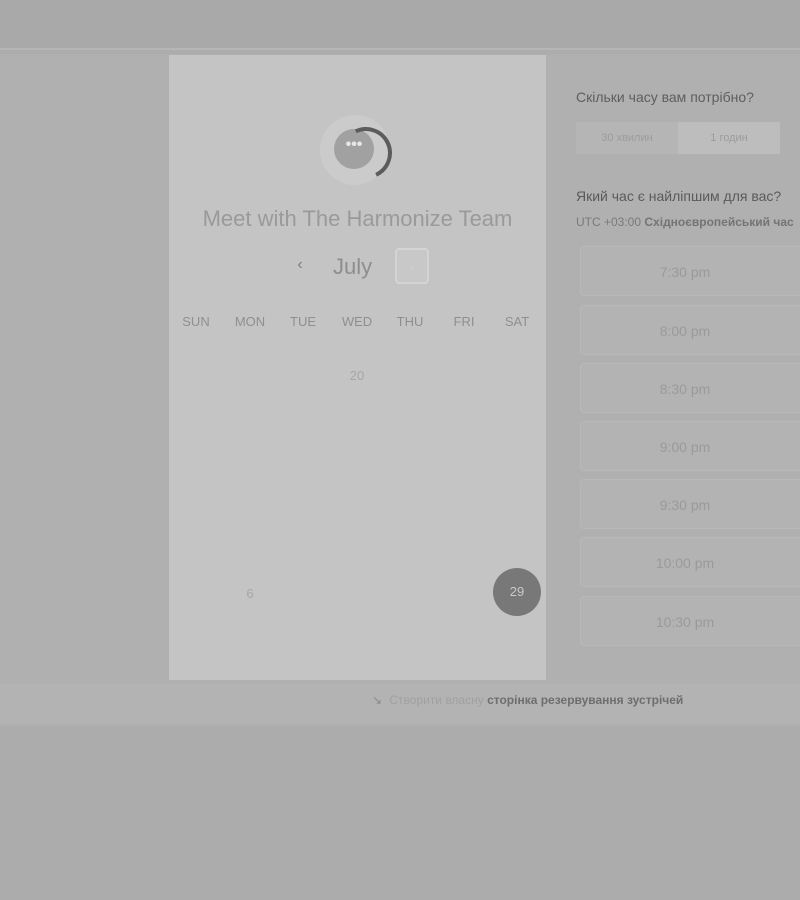 Image resolution: width=800 pixels, height=900 pixels. I want to click on calendar-day: 20, so click(357, 375).